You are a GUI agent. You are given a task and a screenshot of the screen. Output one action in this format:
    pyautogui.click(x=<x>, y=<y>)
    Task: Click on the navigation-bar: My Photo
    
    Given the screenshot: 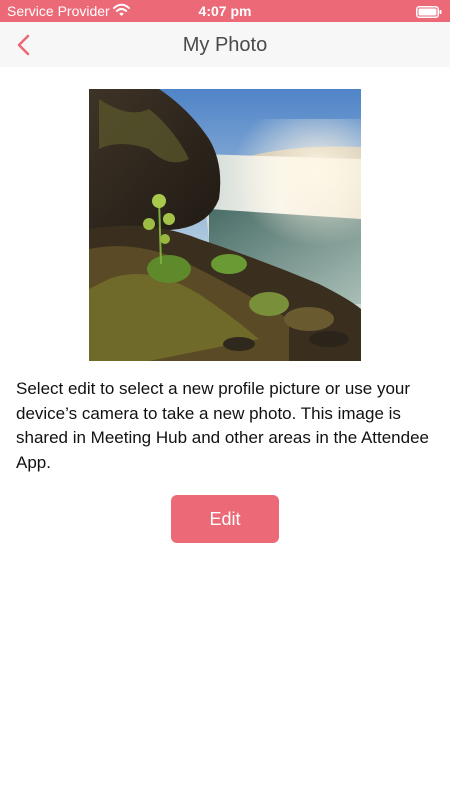 What is the action you would take?
    pyautogui.click(x=225, y=44)
    